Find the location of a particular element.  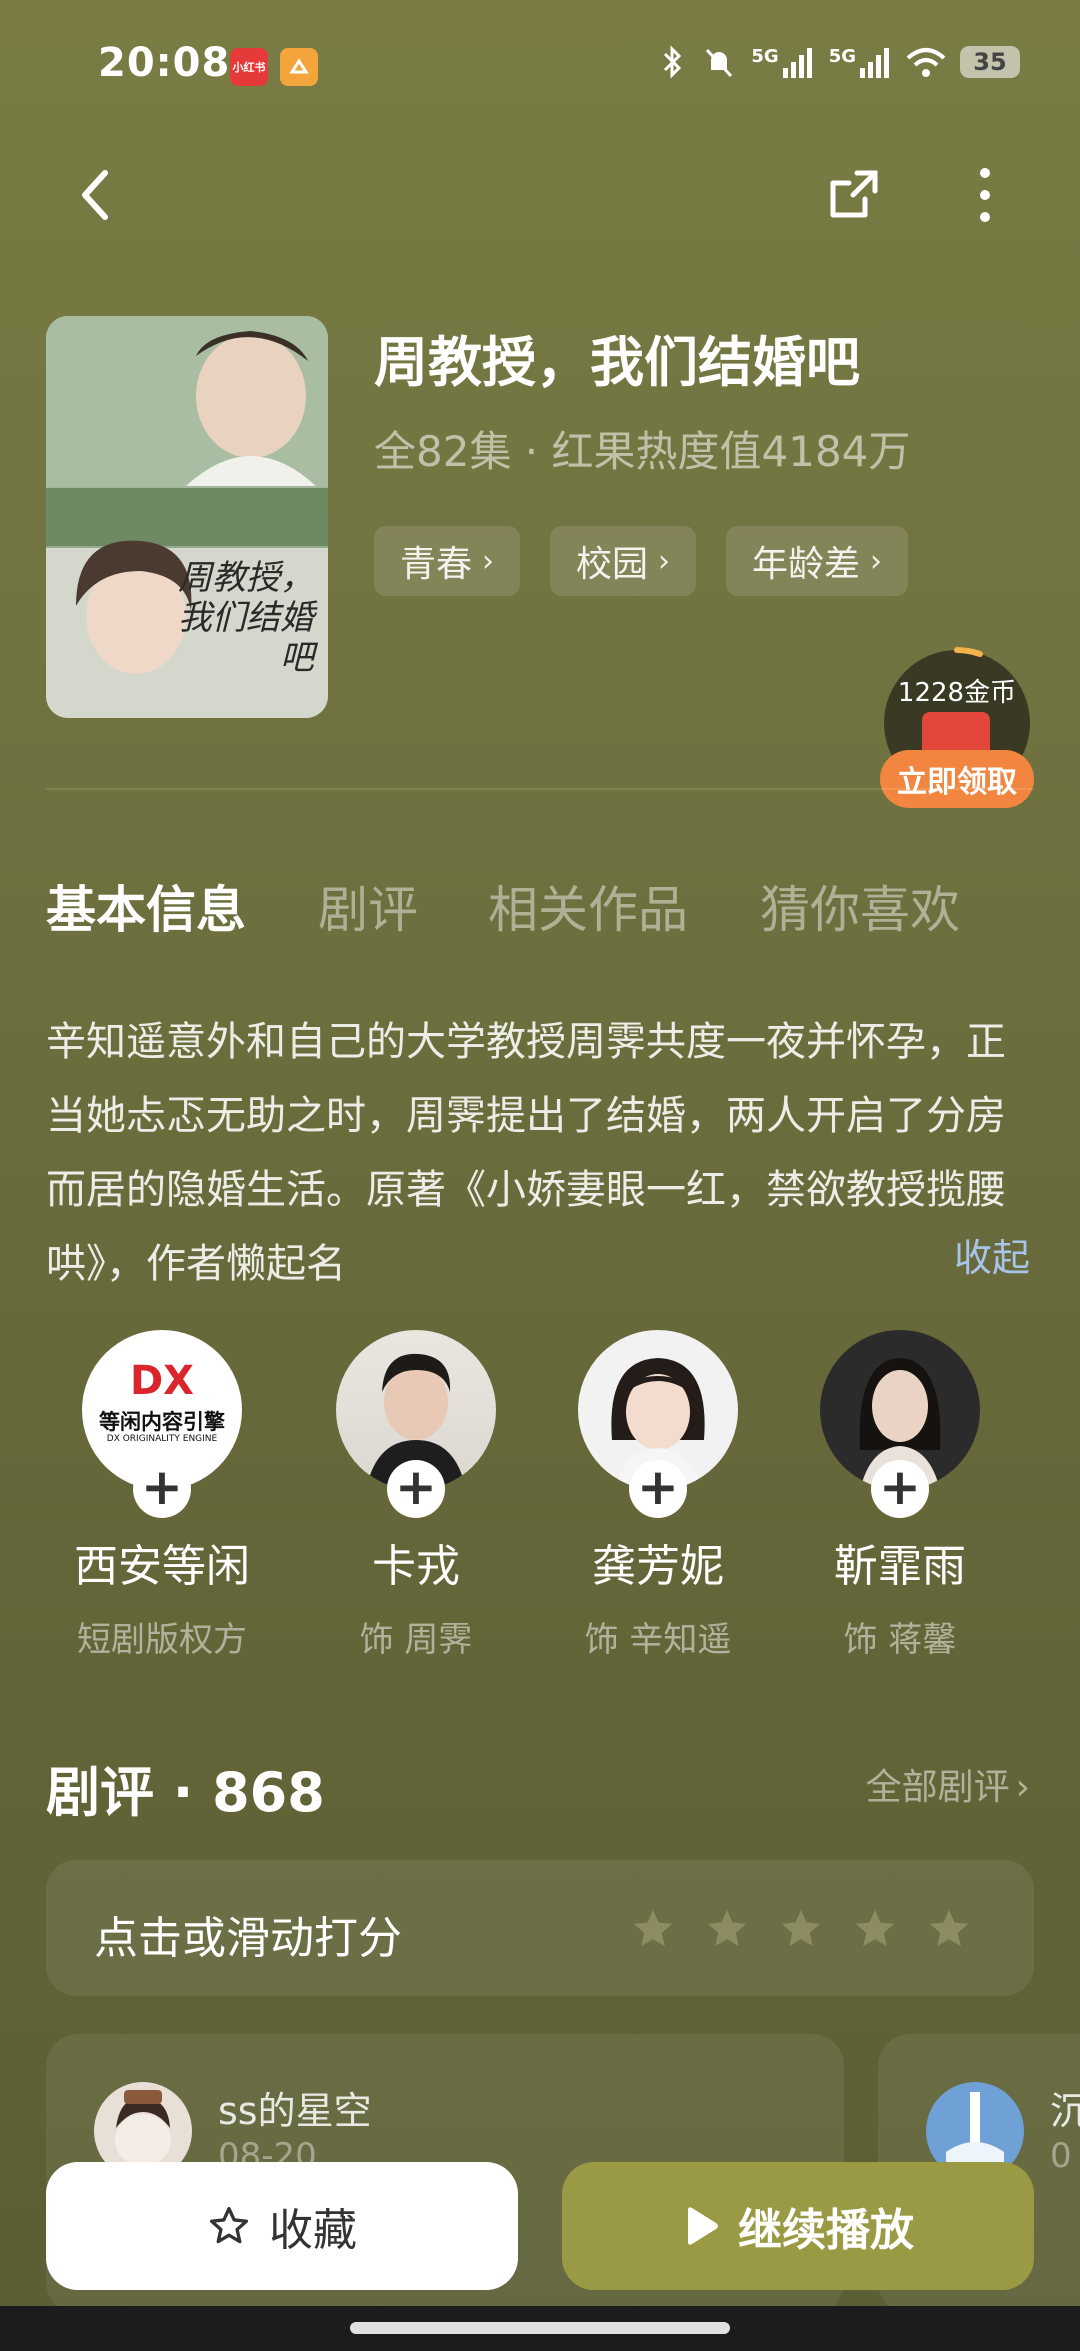

drama-meta: 全82集 · 红果热度值4184万 is located at coordinates (642, 451).